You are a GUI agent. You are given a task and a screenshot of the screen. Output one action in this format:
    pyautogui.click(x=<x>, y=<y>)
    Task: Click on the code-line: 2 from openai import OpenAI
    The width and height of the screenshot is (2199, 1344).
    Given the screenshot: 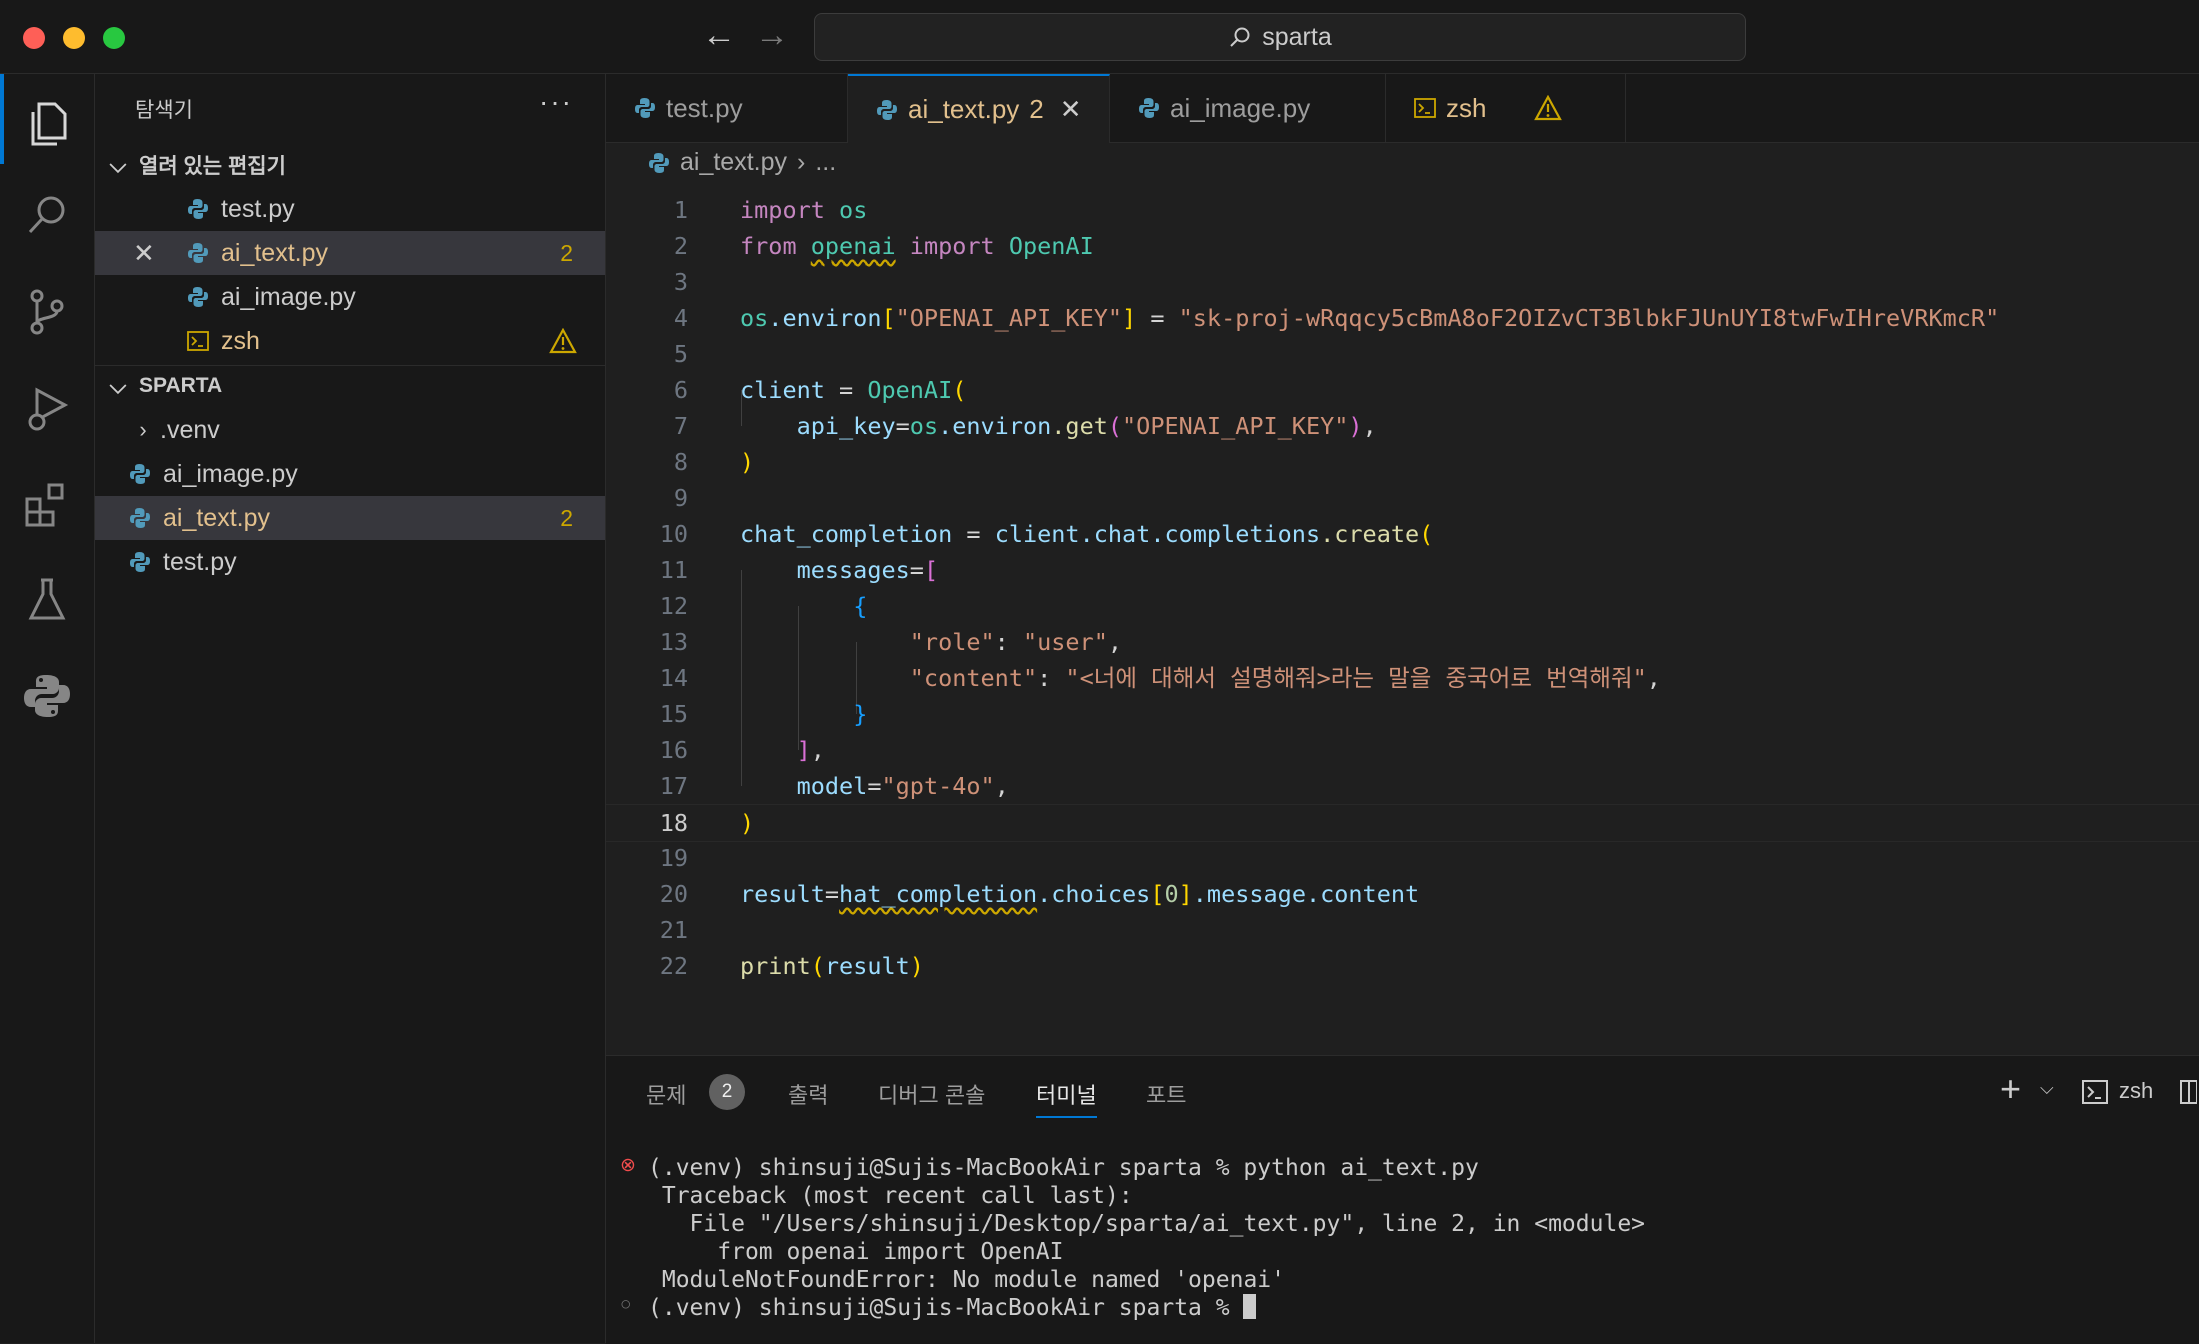 What is the action you would take?
    pyautogui.click(x=1402, y=246)
    